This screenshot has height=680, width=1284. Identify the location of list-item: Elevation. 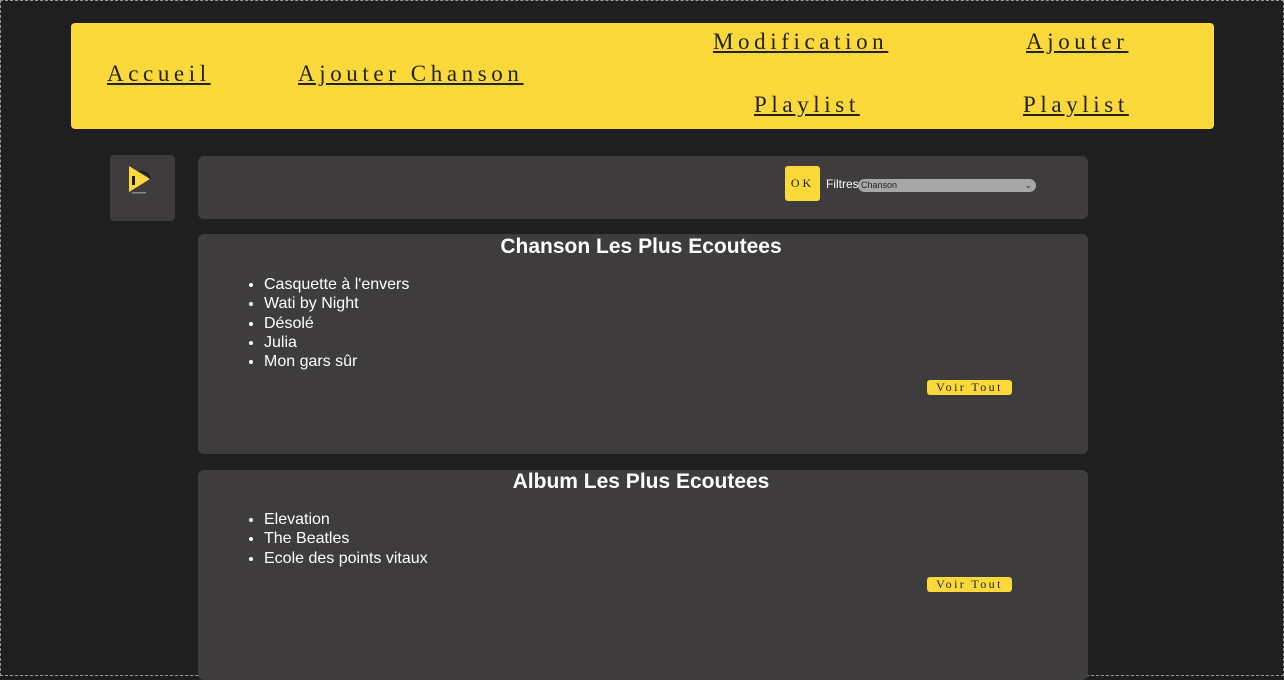
(346, 519).